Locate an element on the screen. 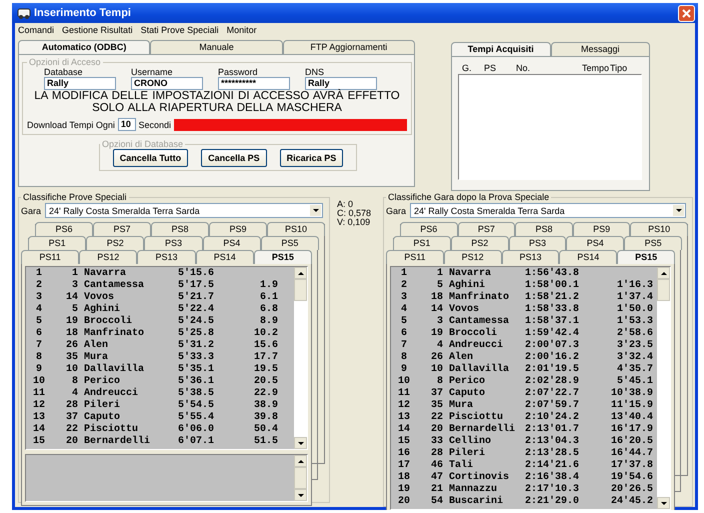  menu-item: Comandi is located at coordinates (36, 31).